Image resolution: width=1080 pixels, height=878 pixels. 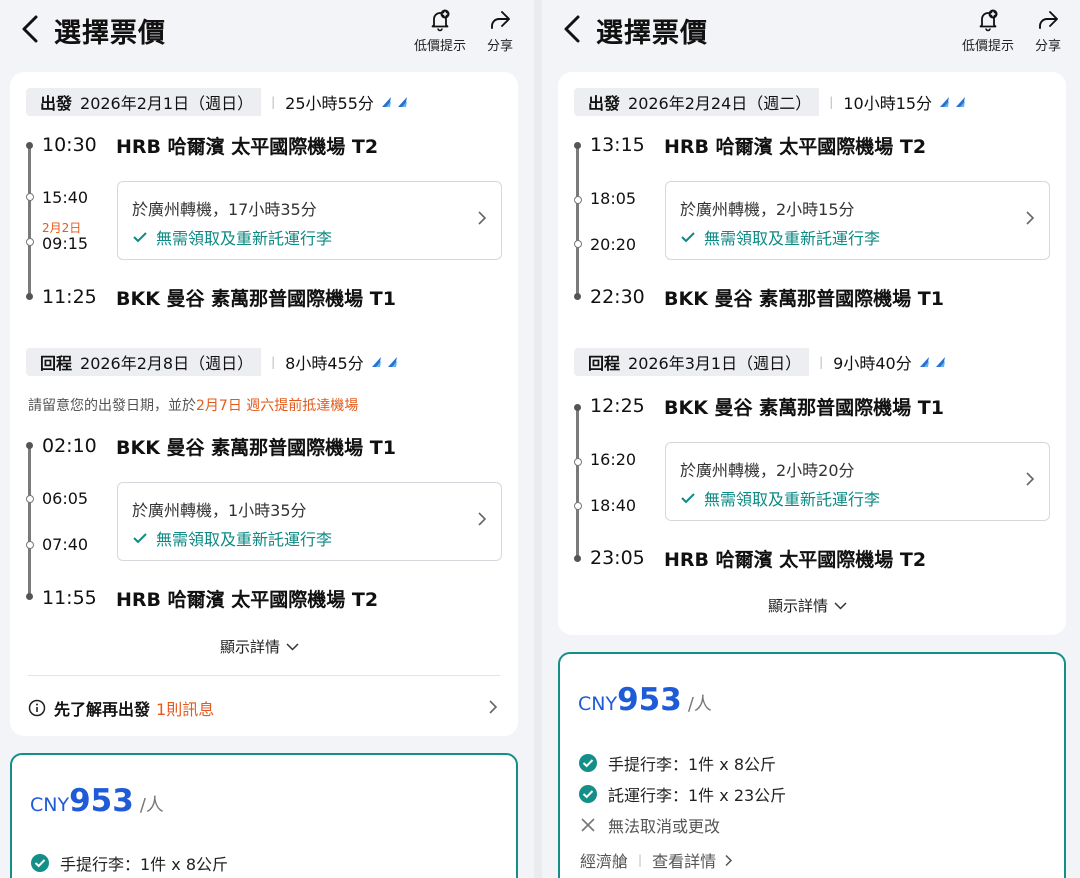 What do you see at coordinates (617, 145) in the screenshot?
I see `outbound-depart-time: 13:15` at bounding box center [617, 145].